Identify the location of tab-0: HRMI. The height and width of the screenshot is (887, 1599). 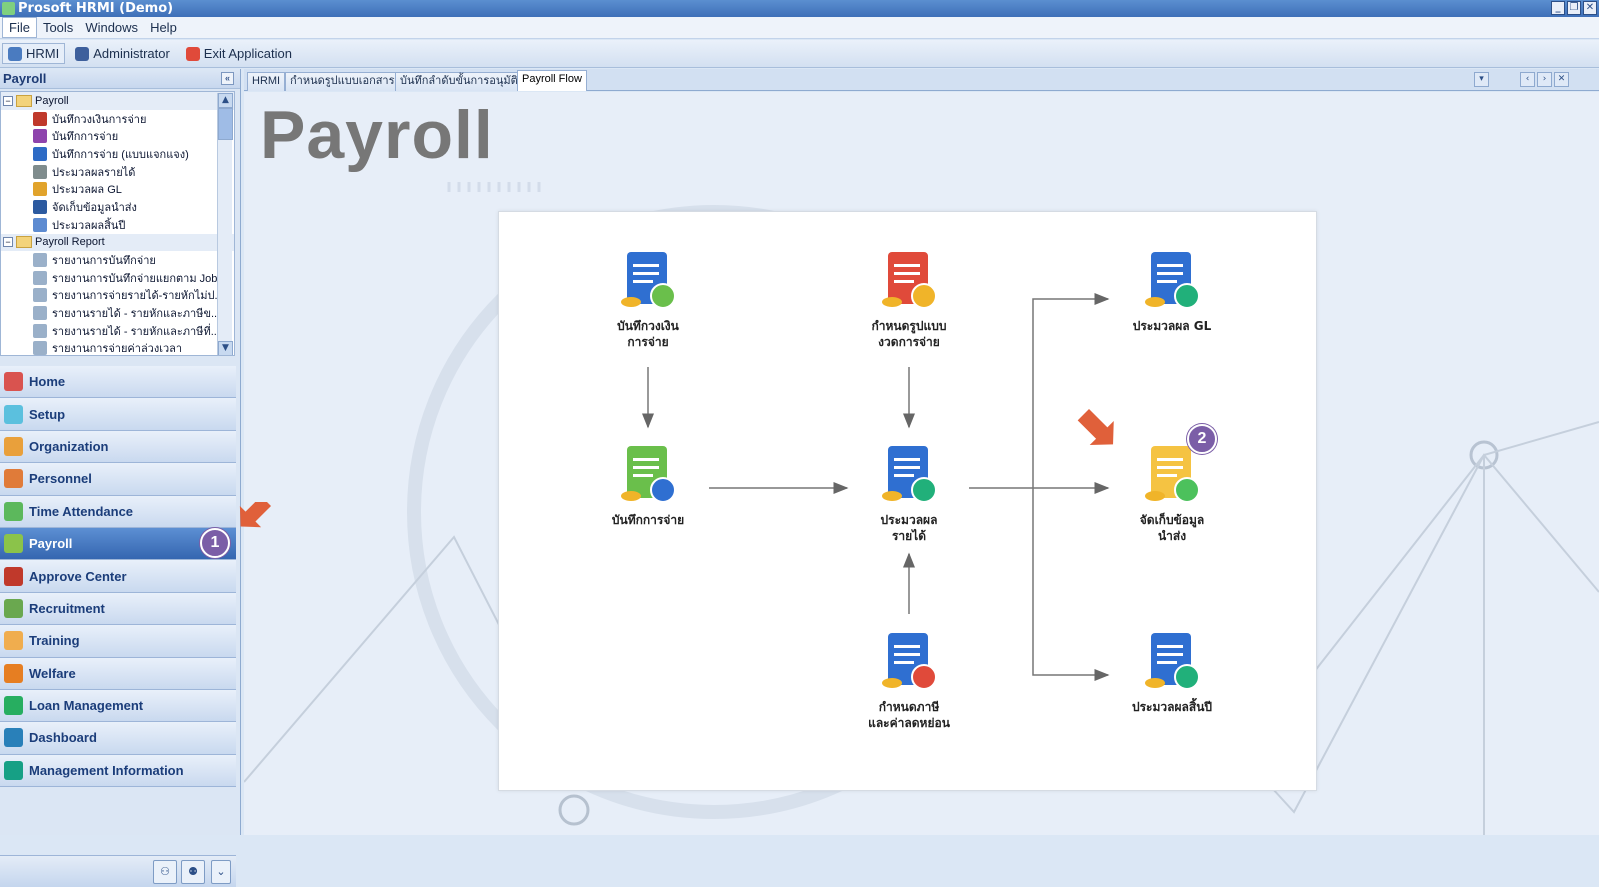
(266, 81).